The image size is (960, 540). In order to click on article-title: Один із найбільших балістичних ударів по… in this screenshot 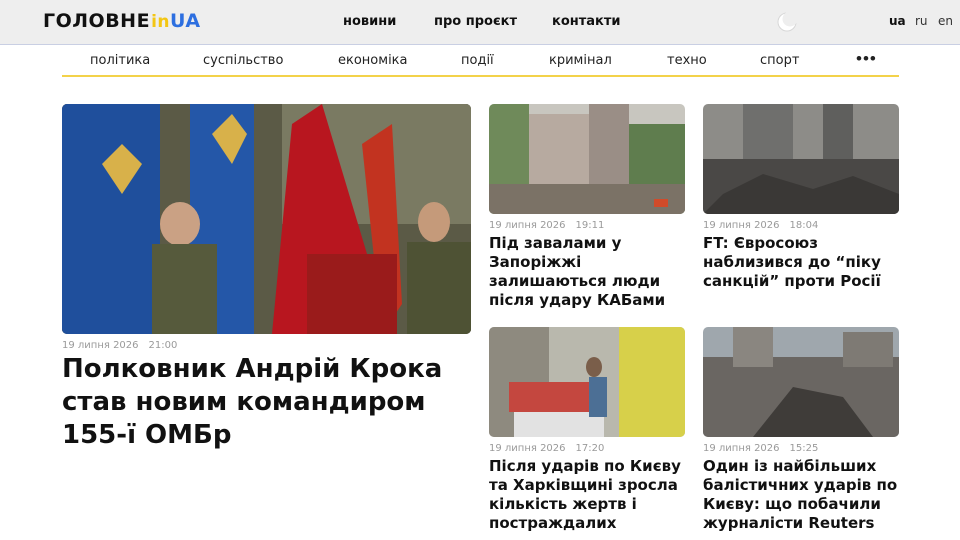, I will do `click(803, 495)`.